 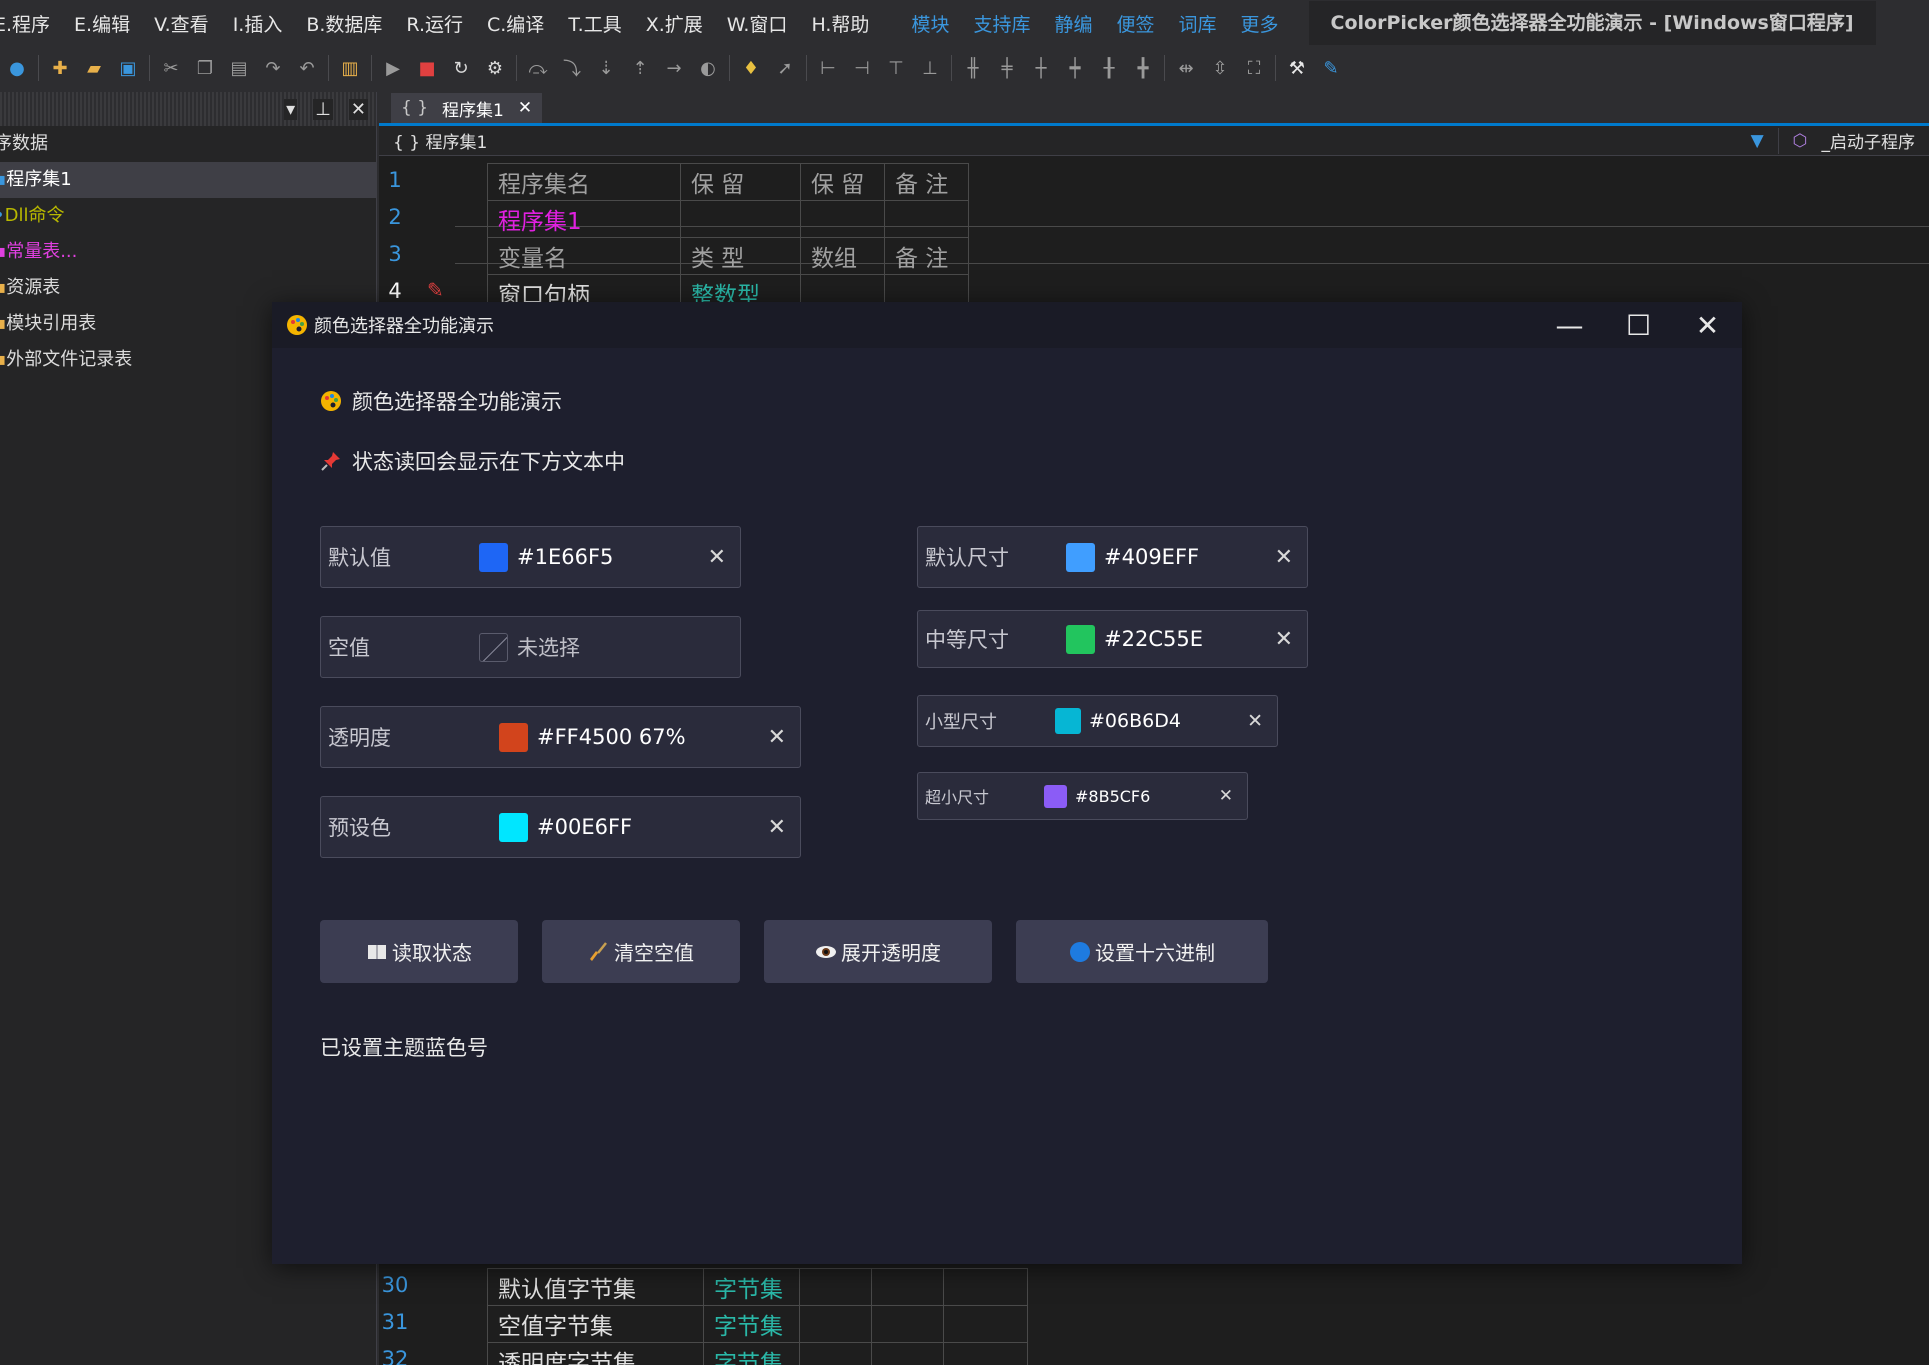 What do you see at coordinates (1638, 325) in the screenshot?
I see `maximize-icon: ☐` at bounding box center [1638, 325].